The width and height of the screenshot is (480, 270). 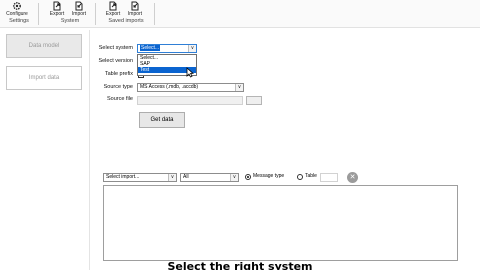 I want to click on source-file-input, so click(x=190, y=100).